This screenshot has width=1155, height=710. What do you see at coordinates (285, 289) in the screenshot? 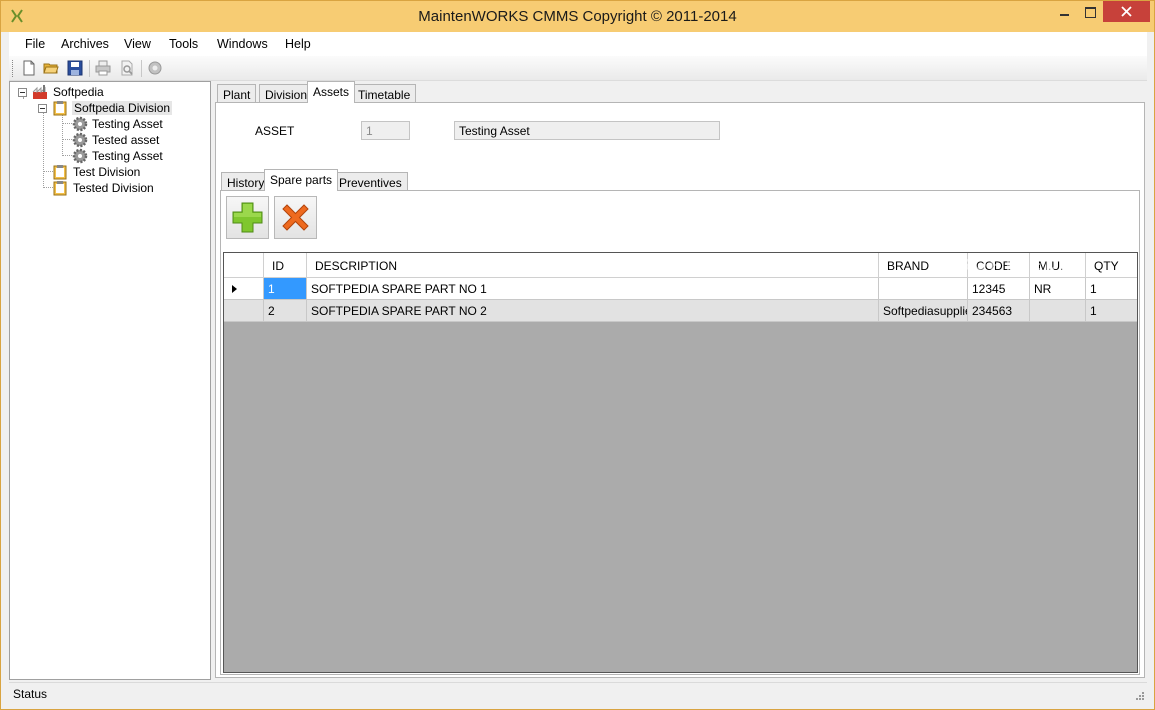
I see `cell-id: 1` at bounding box center [285, 289].